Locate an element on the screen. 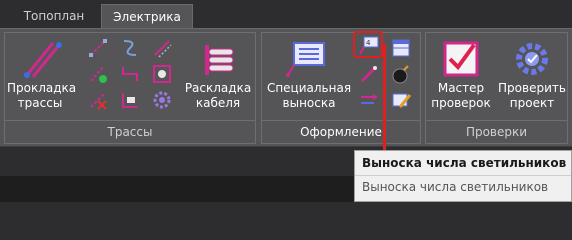 The width and height of the screenshot is (572, 240). special-callout-button: Специальная выноска is located at coordinates (309, 74).